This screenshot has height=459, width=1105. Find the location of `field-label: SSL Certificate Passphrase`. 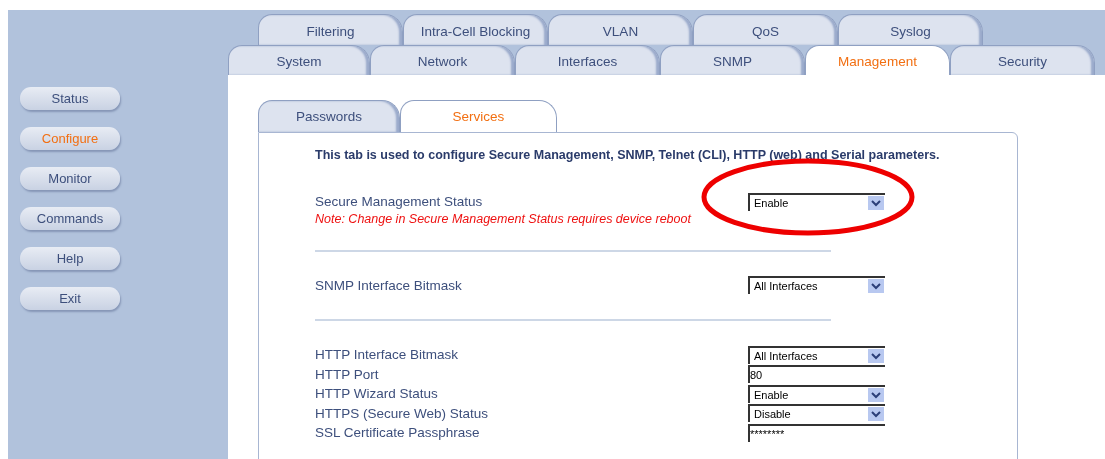

field-label: SSL Certificate Passphrase is located at coordinates (398, 433).